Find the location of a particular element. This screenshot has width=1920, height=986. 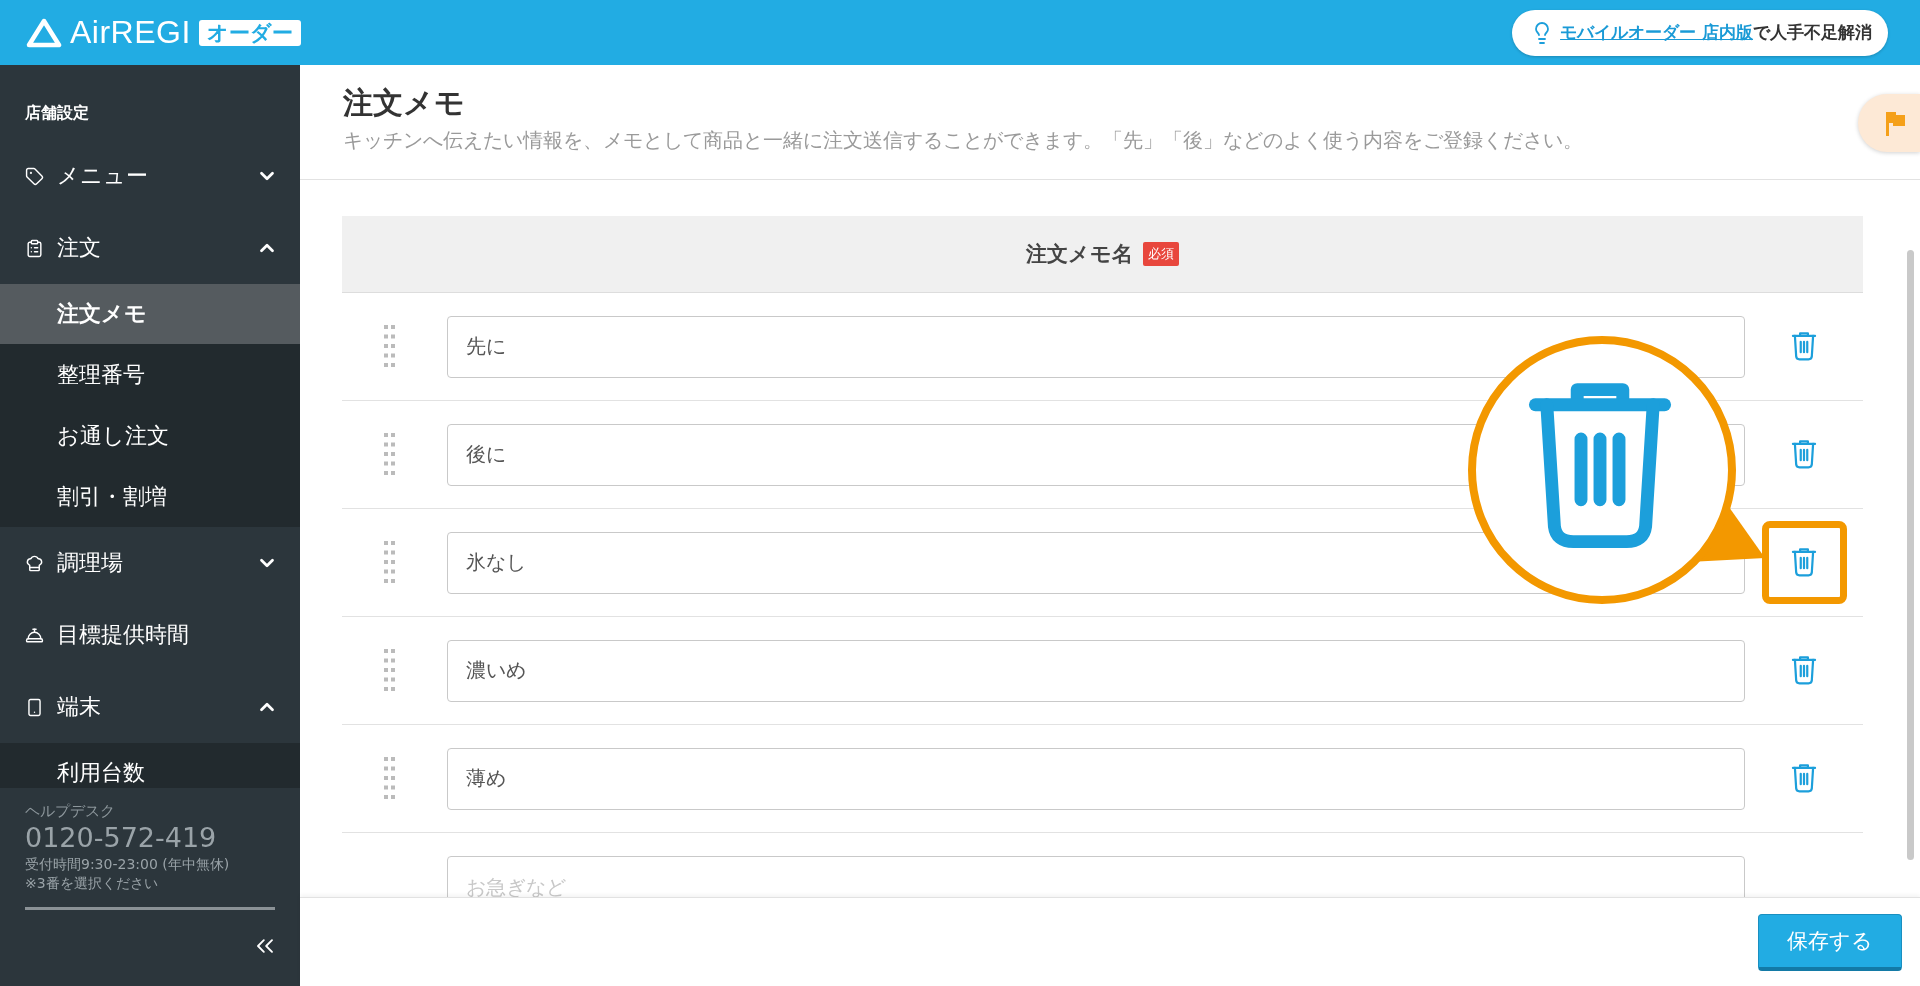

sidebar-subitem: お通し注文 is located at coordinates (150, 435).